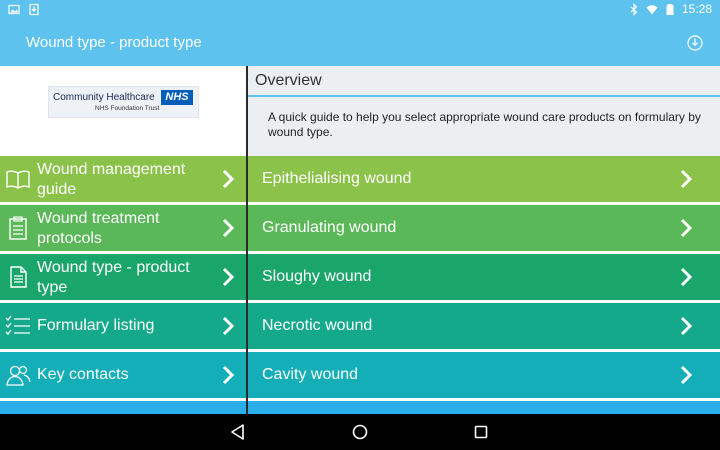 This screenshot has width=720, height=450. Describe the element at coordinates (177, 97) in the screenshot. I see `nhs-logo: NHS` at that location.